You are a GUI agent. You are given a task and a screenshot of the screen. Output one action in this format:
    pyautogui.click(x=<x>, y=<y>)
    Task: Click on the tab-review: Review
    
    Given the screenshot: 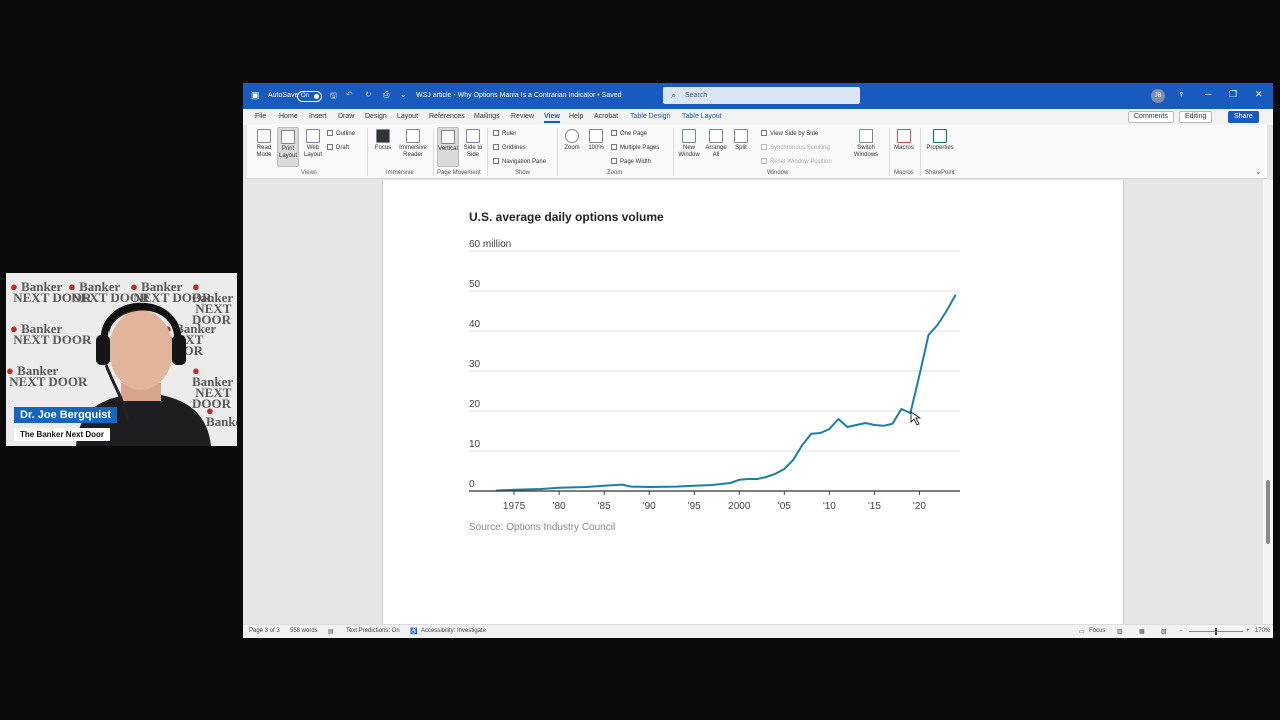 What is the action you would take?
    pyautogui.click(x=522, y=116)
    